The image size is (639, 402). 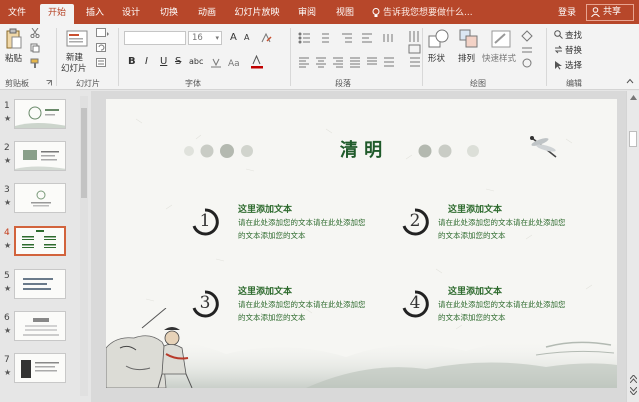 I want to click on tab-view: 视图, so click(x=345, y=14).